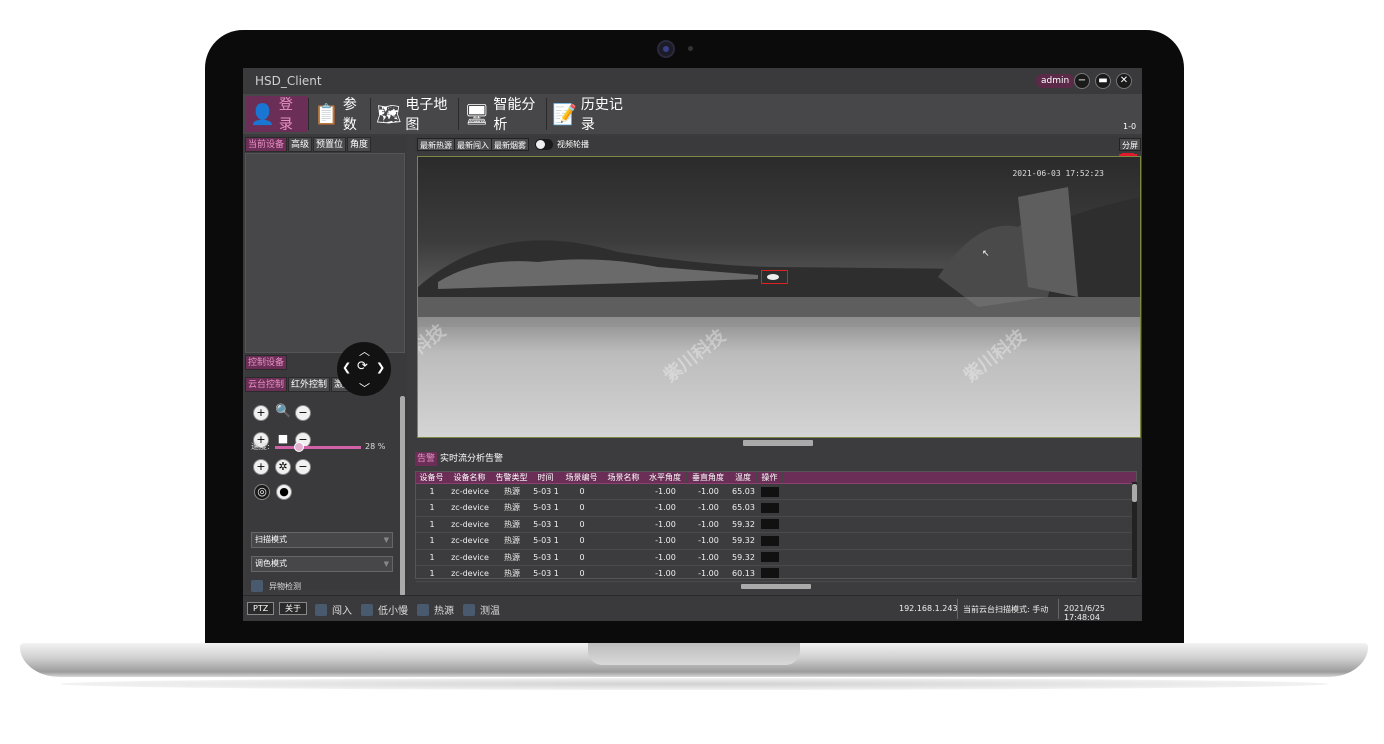 The height and width of the screenshot is (744, 1384). What do you see at coordinates (367, 609) in the screenshot?
I see `filter-low-slow-small-checkbox` at bounding box center [367, 609].